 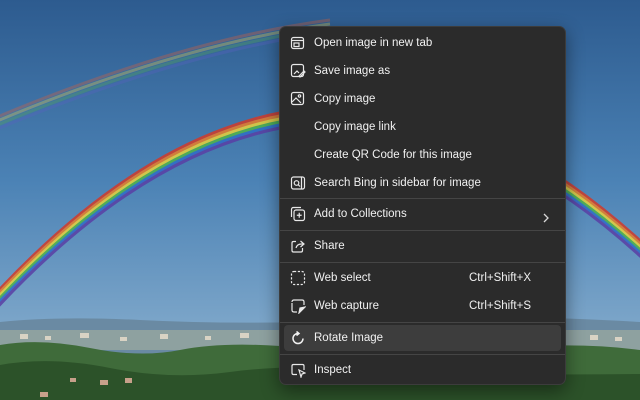 What do you see at coordinates (360, 214) in the screenshot?
I see `menu-item-label: Add to Collections` at bounding box center [360, 214].